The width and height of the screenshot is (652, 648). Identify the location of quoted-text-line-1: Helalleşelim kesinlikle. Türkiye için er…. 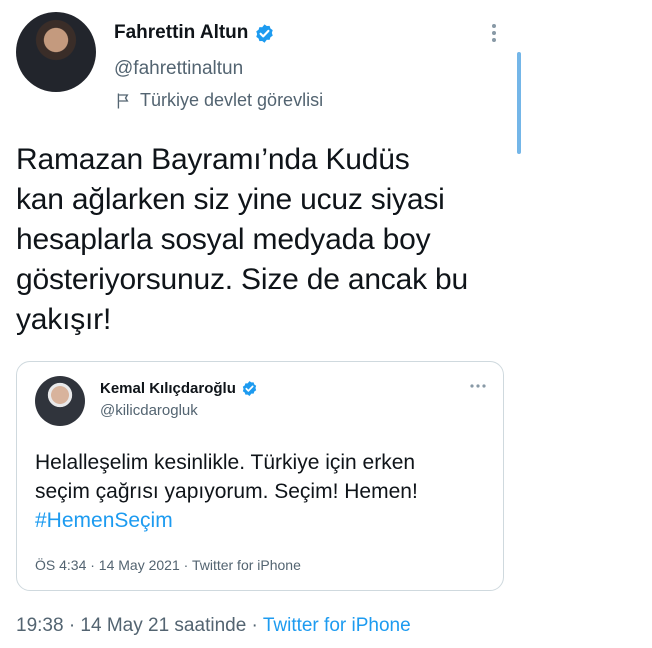
(225, 462).